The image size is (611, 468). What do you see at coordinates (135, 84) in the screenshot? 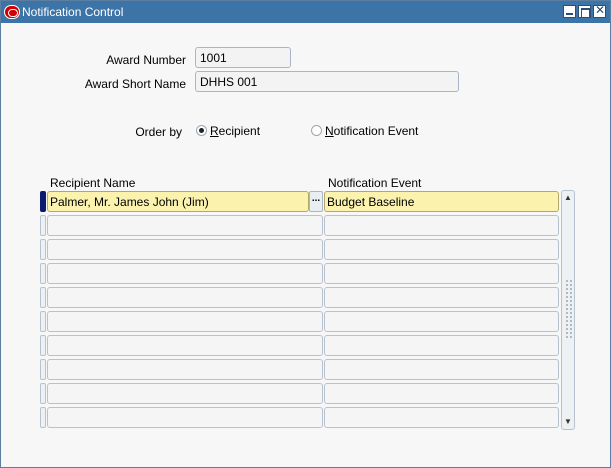
I see `award-short-name-label: Award Short Name` at bounding box center [135, 84].